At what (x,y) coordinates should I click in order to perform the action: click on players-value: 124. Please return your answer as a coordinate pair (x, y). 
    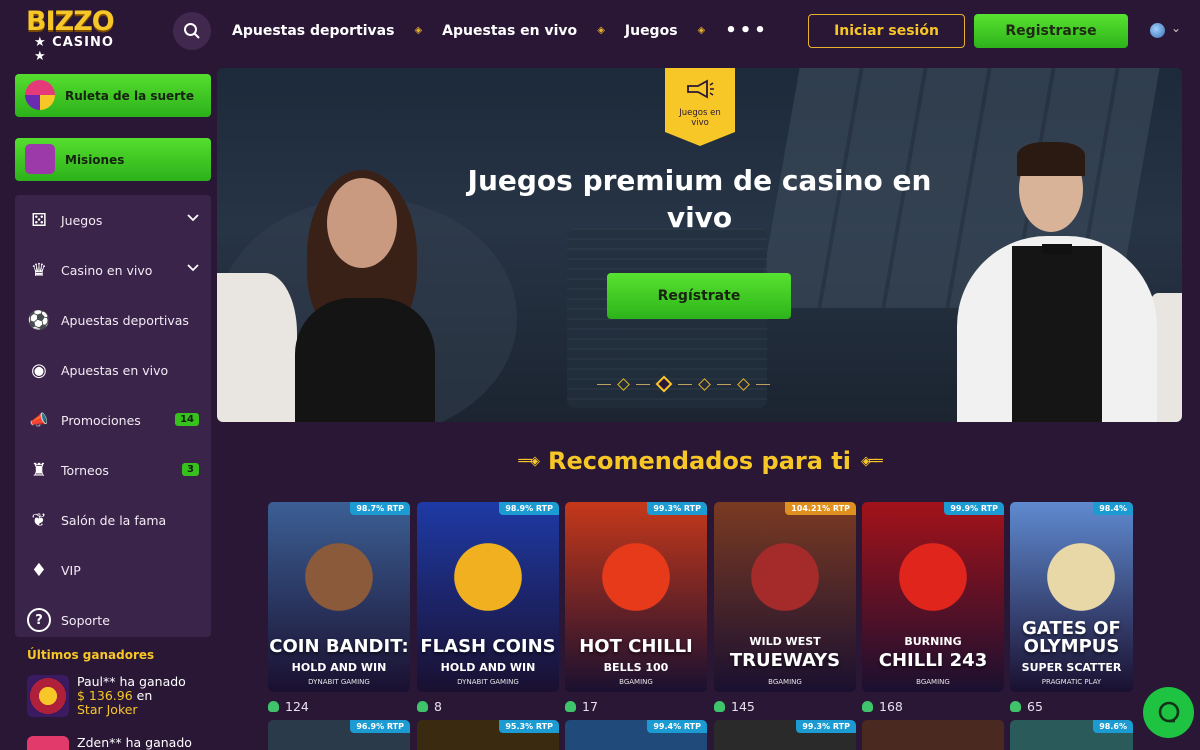
    Looking at the image, I should click on (297, 706).